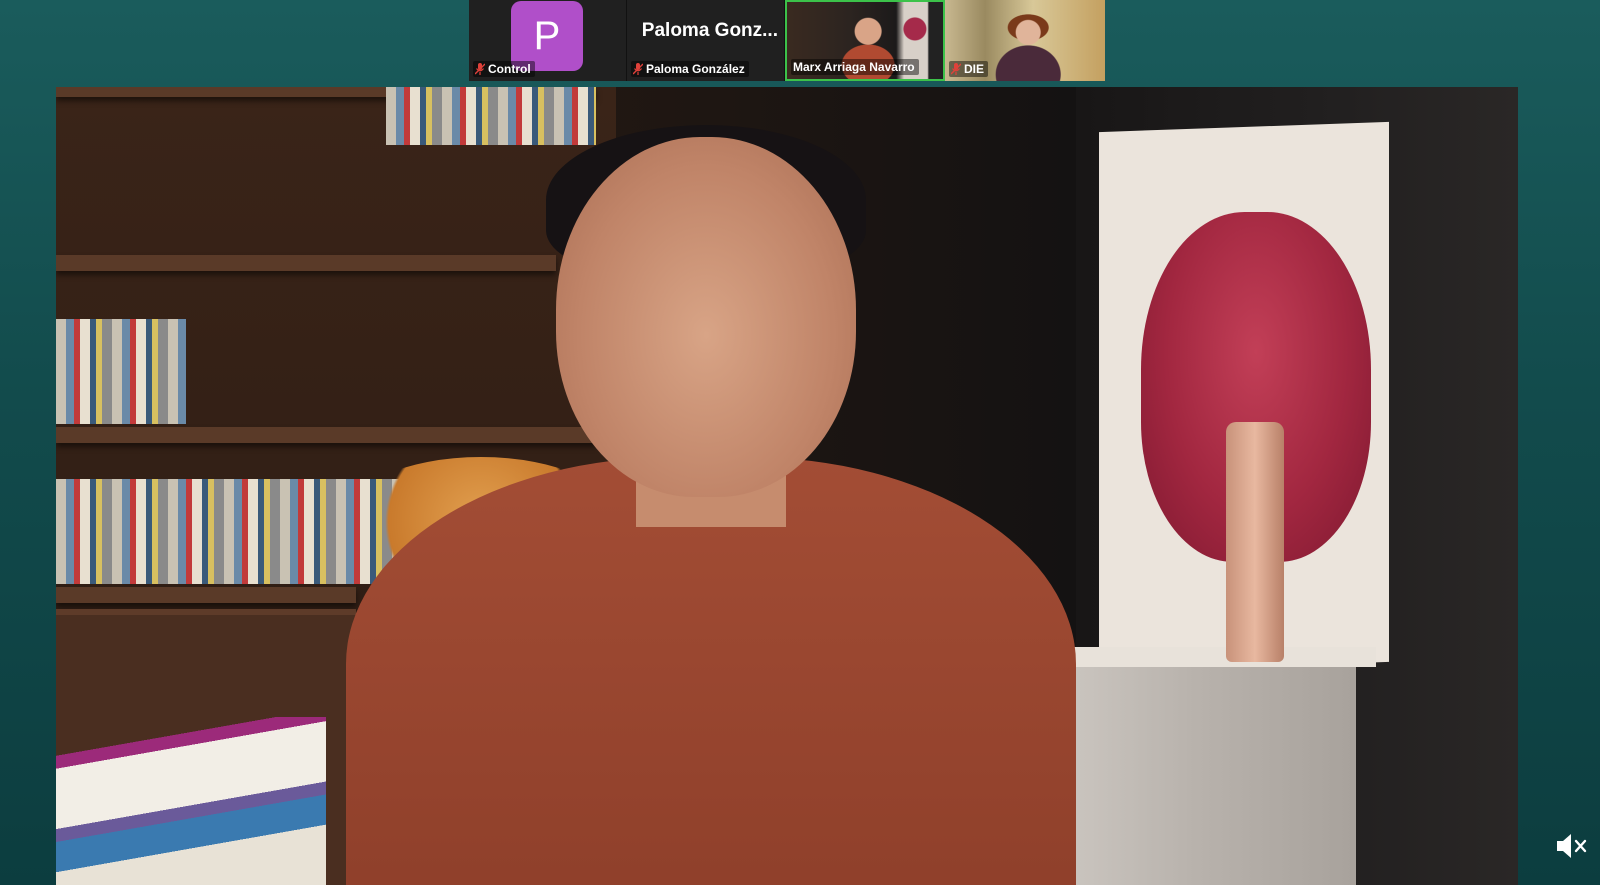 The image size is (1600, 885). I want to click on speaker-audio-button, so click(1572, 846).